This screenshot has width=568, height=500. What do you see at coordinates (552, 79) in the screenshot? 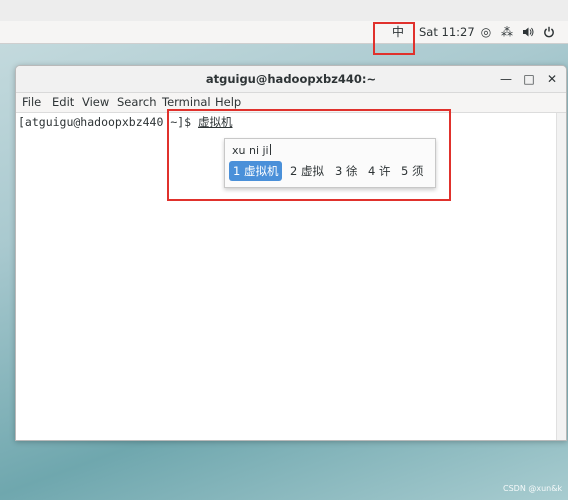
I see `close-button: ✕` at bounding box center [552, 79].